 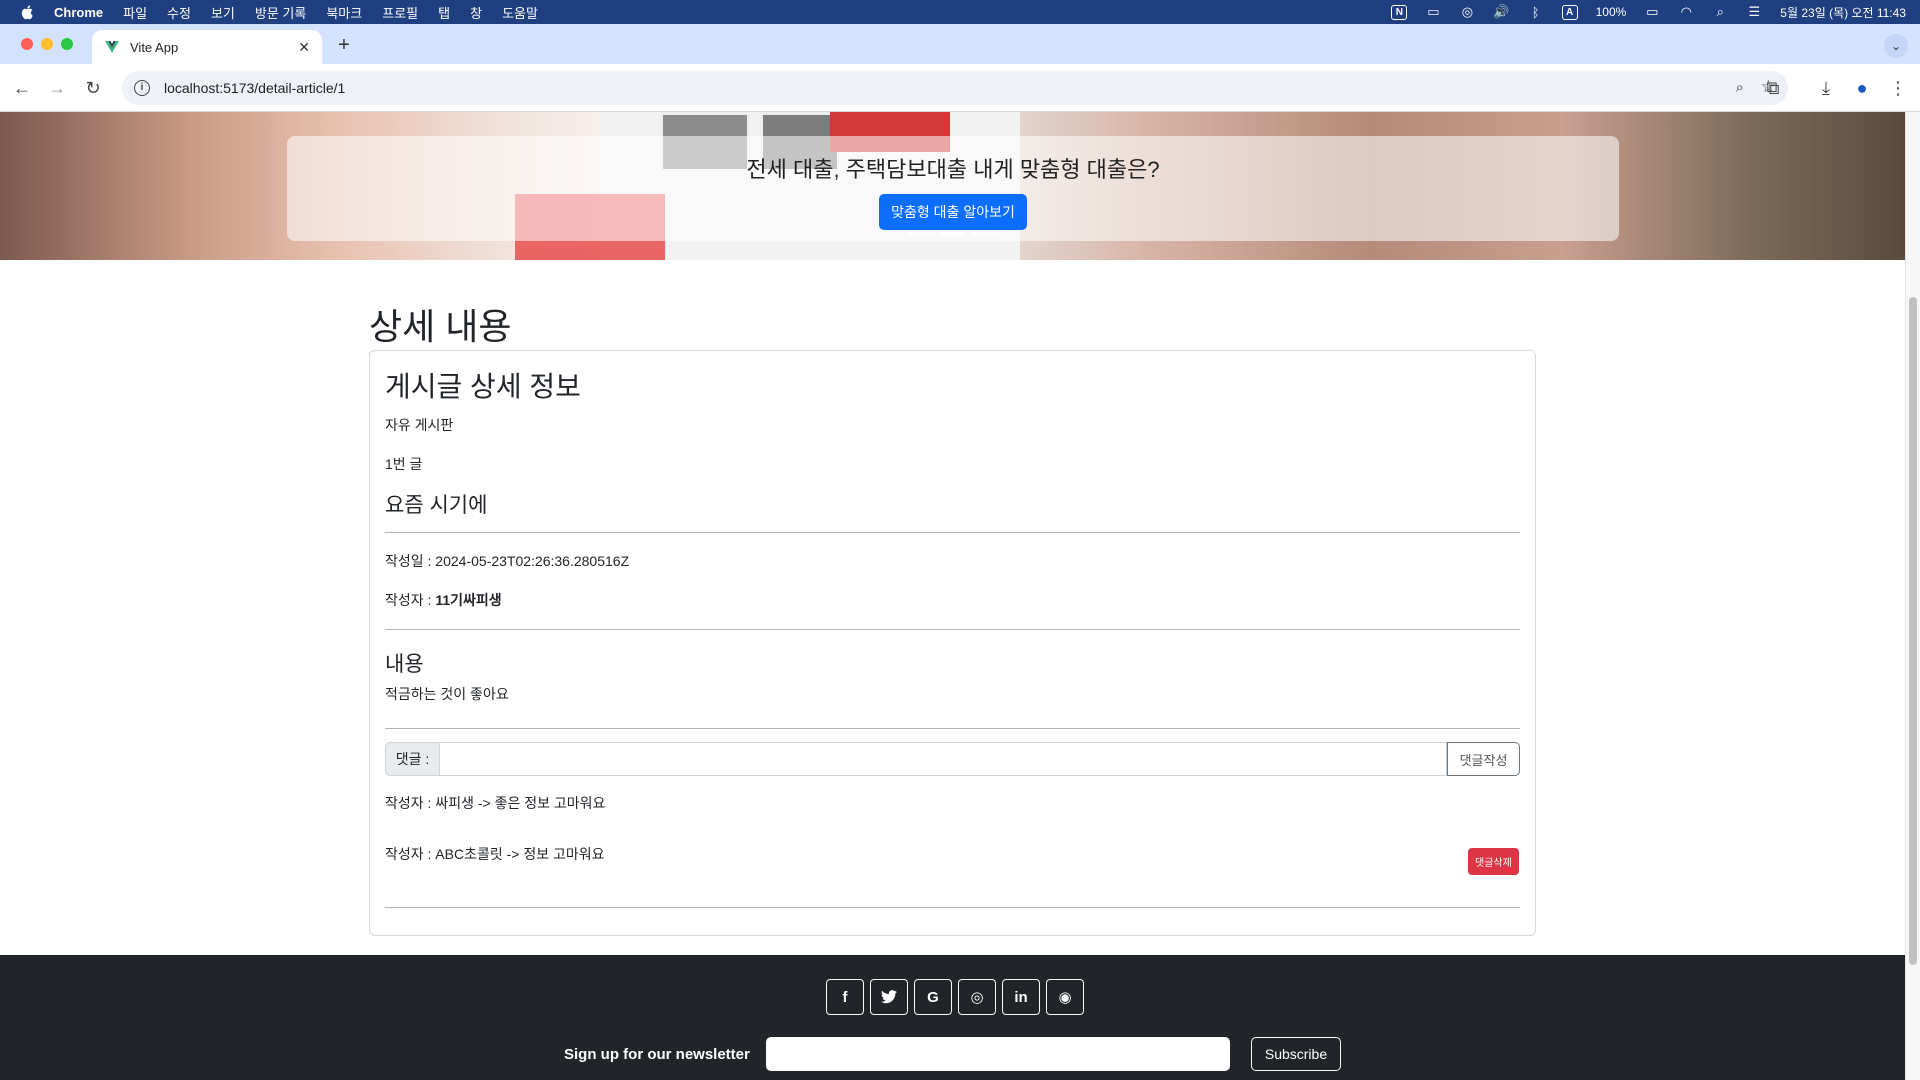 I want to click on comment-input, so click(x=943, y=759).